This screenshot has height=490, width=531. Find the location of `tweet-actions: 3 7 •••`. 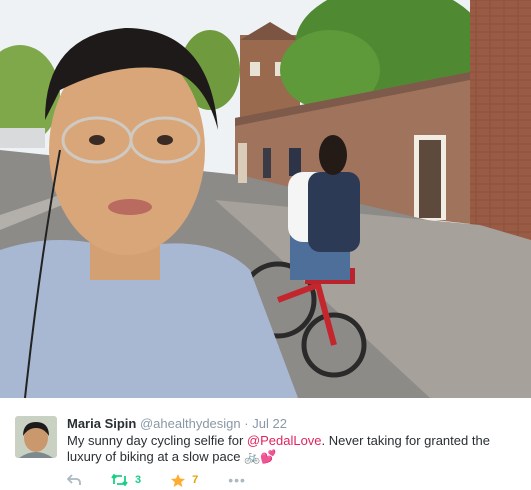

tweet-actions: 3 7 ••• is located at coordinates (171, 480).